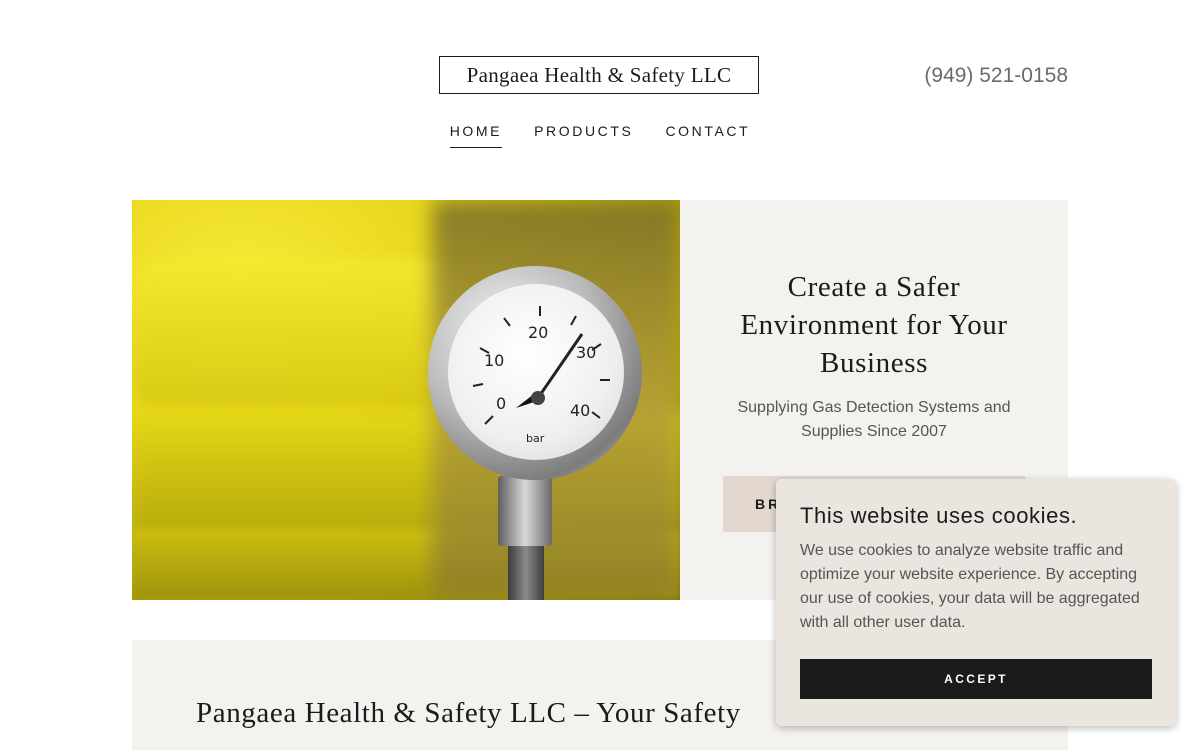 The image size is (1200, 750). What do you see at coordinates (541, 375) in the screenshot?
I see `pressure-gauge-icon: 0 10 20 30 40 bar` at bounding box center [541, 375].